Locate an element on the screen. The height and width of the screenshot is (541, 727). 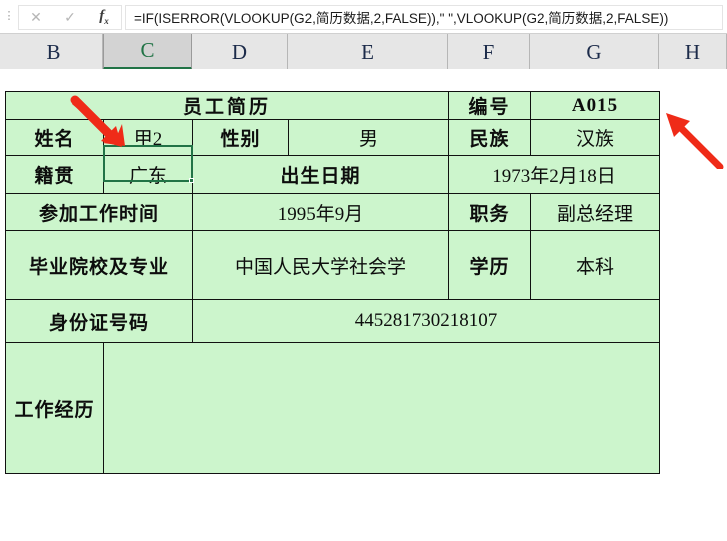
confirm-icon: ✓ is located at coordinates (70, 17).